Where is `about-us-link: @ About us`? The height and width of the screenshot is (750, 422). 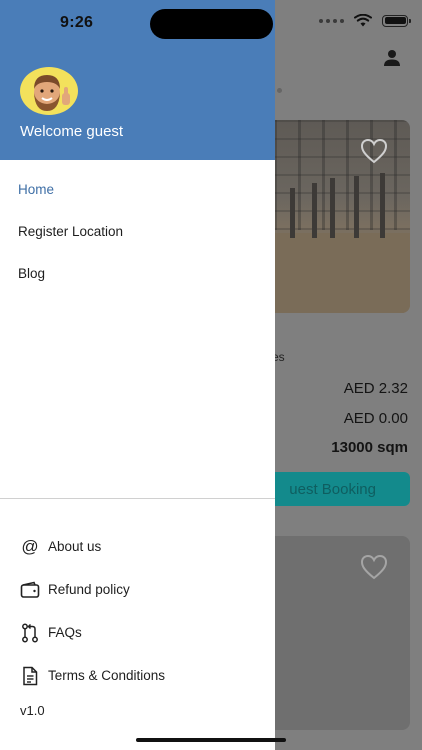 about-us-link: @ About us is located at coordinates (140, 546).